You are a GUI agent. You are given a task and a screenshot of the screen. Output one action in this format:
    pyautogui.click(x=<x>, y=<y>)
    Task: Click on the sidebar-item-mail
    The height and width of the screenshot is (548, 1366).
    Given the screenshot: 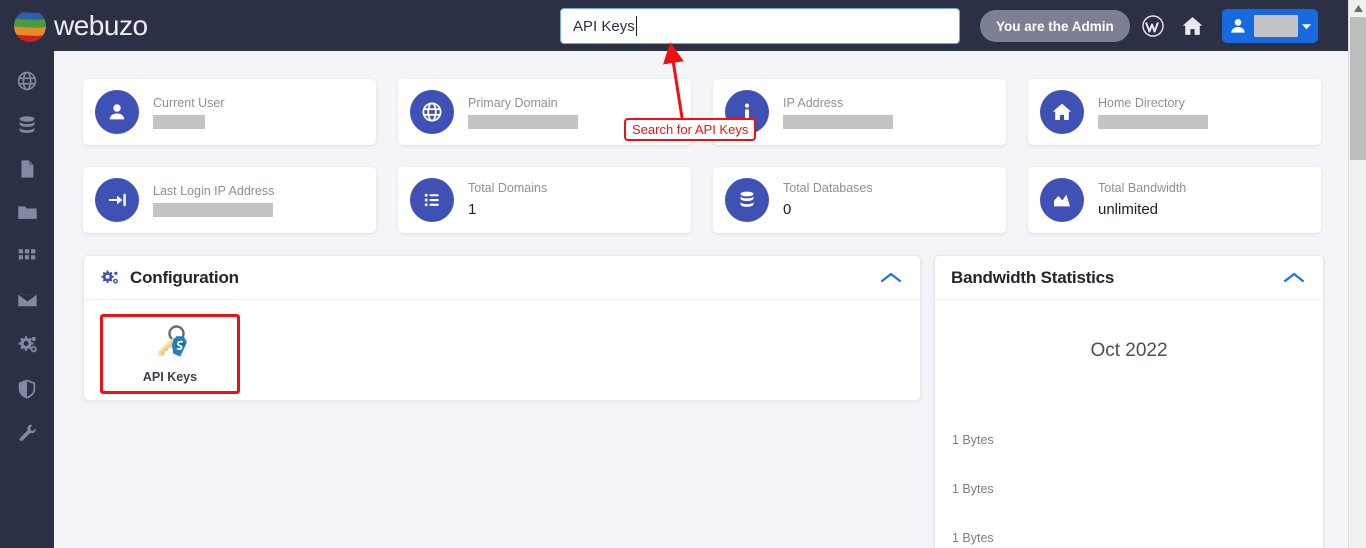 What is the action you would take?
    pyautogui.click(x=27, y=303)
    